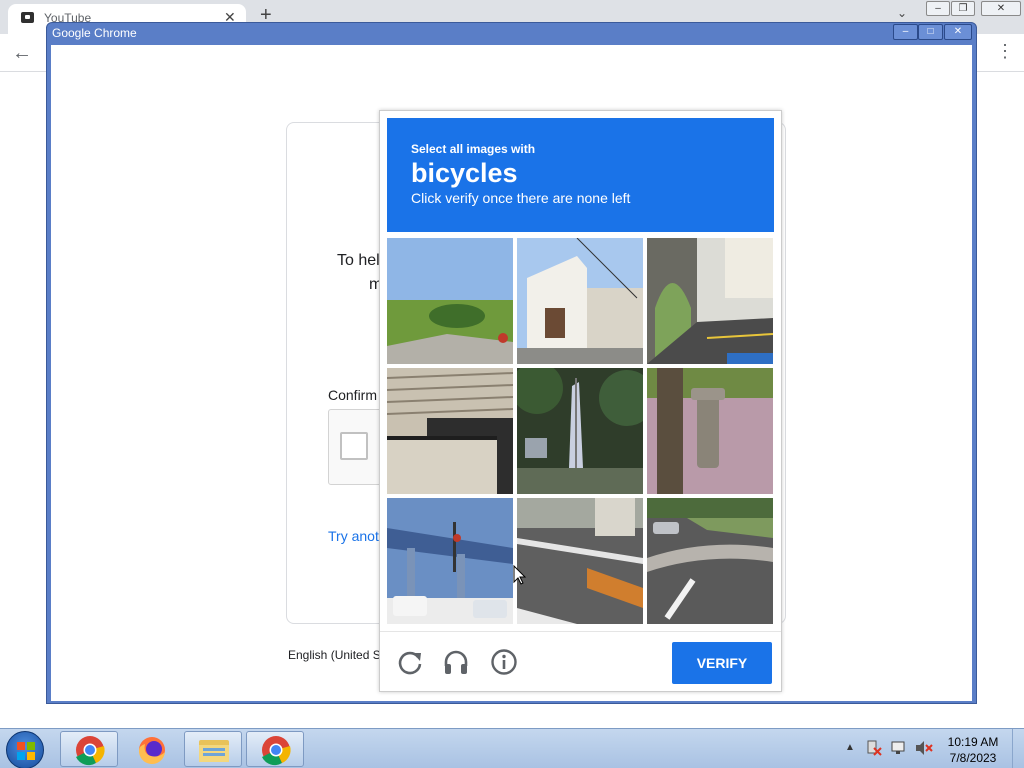 This screenshot has height=768, width=1024. What do you see at coordinates (151, 749) in the screenshot?
I see `taskbar-firefox-button` at bounding box center [151, 749].